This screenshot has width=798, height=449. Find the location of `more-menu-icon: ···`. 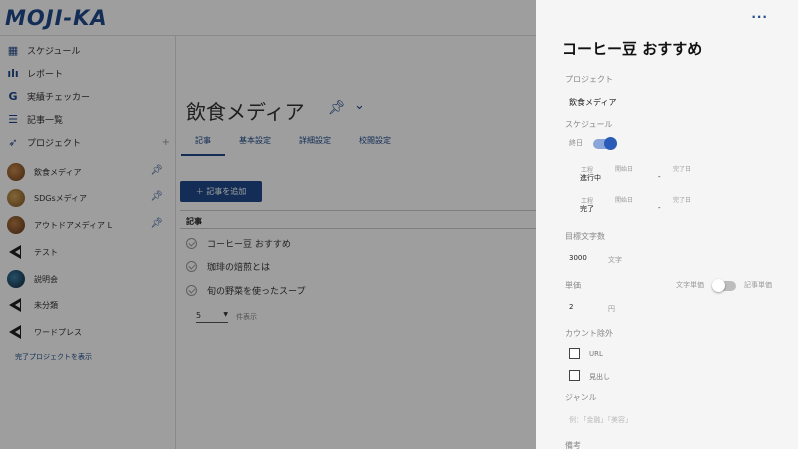

more-menu-icon: ··· is located at coordinates (759, 17).